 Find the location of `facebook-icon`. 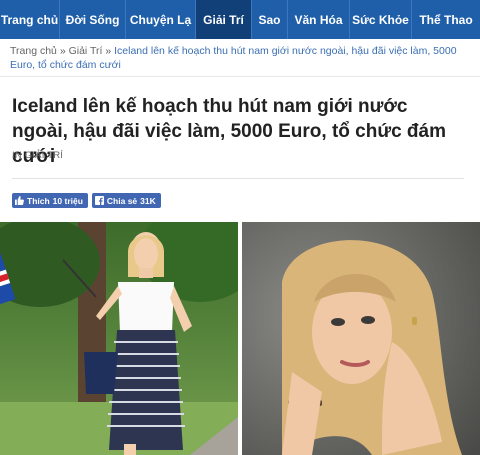

facebook-icon is located at coordinates (99, 200).